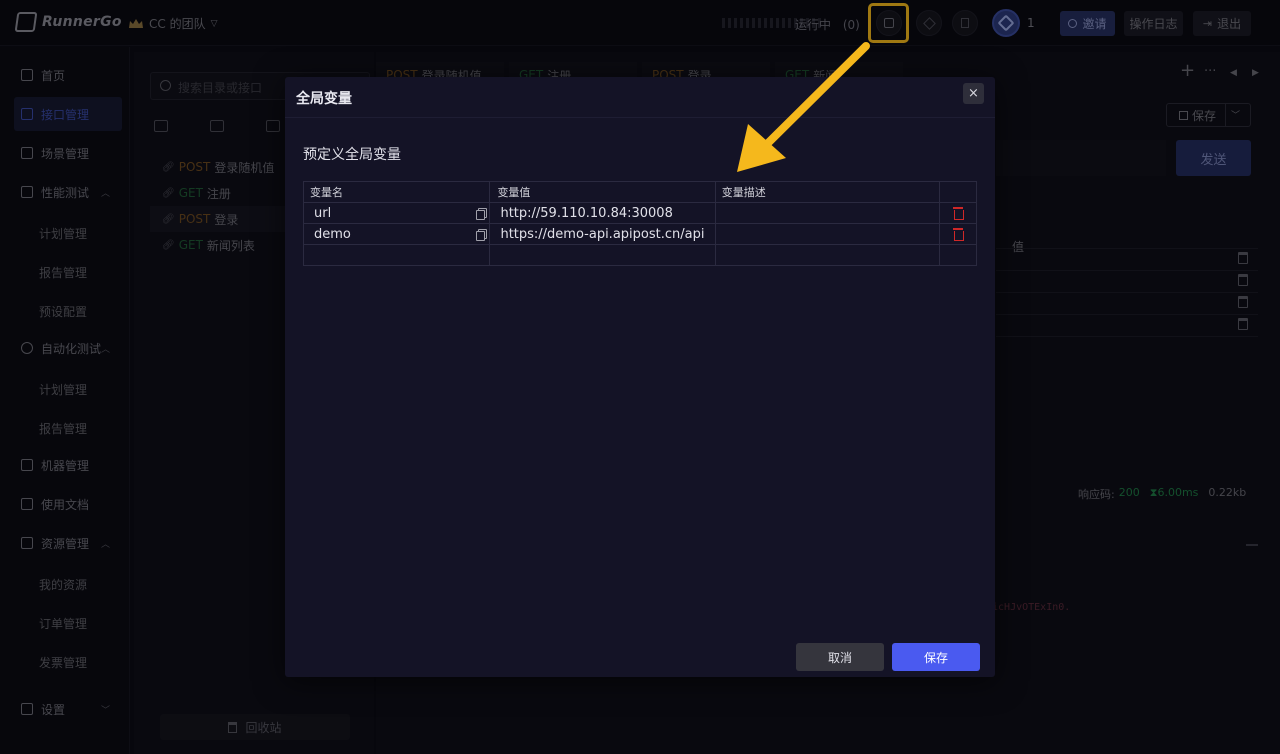  What do you see at coordinates (397, 192) in the screenshot?
I see `column-header-name: 变量名` at bounding box center [397, 192].